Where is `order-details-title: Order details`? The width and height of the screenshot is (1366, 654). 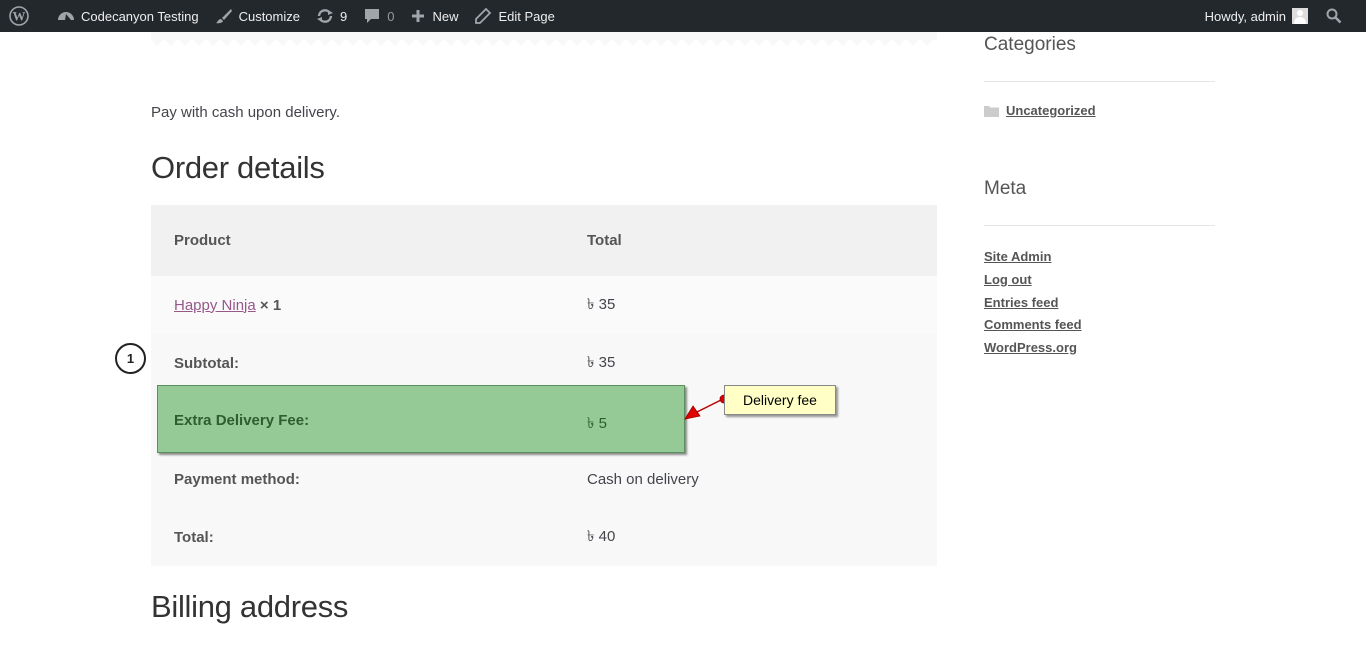 order-details-title: Order details is located at coordinates (238, 167).